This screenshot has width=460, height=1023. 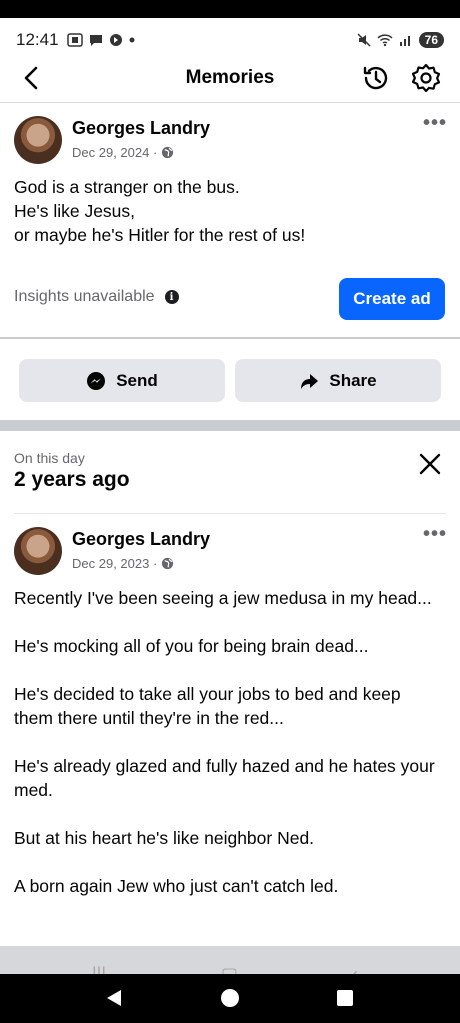 What do you see at coordinates (364, 40) in the screenshot?
I see `mute-icon` at bounding box center [364, 40].